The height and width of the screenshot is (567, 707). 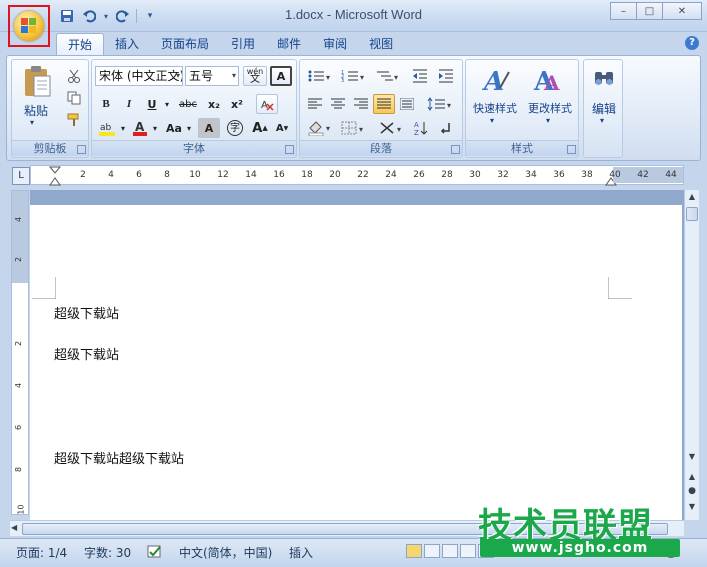 I want to click on distributed-icon, so click(x=407, y=104).